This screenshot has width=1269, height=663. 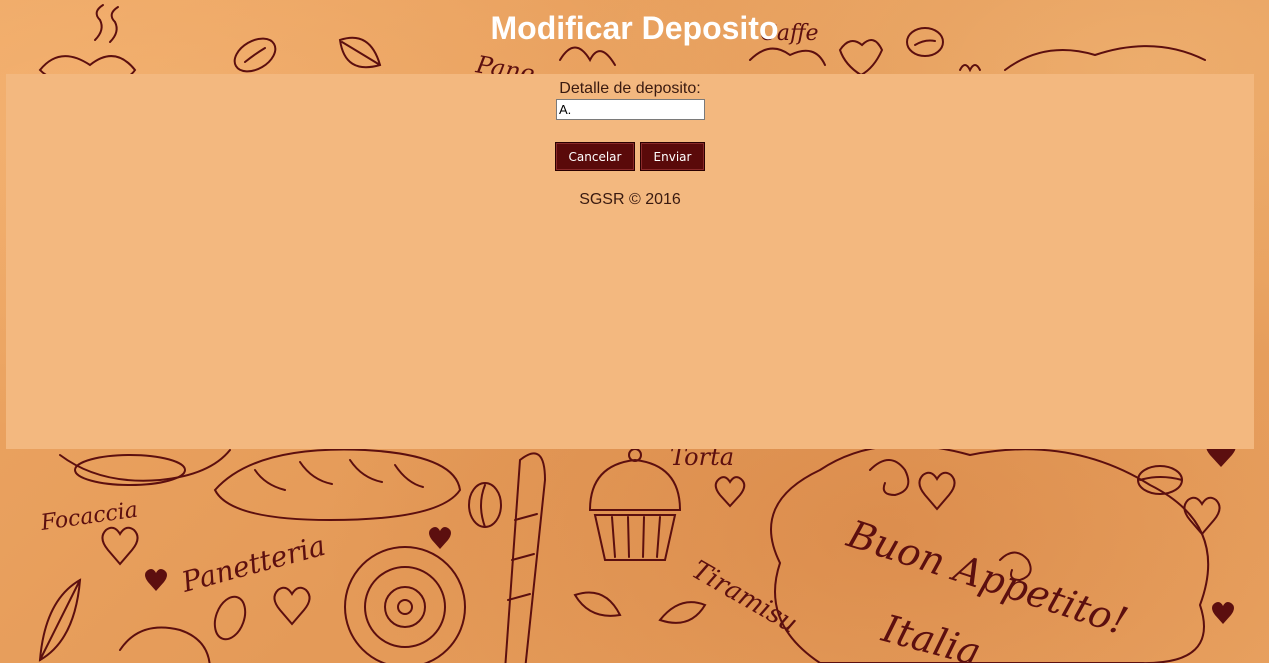 I want to click on page-title: Modificar Deposito, so click(x=634, y=28).